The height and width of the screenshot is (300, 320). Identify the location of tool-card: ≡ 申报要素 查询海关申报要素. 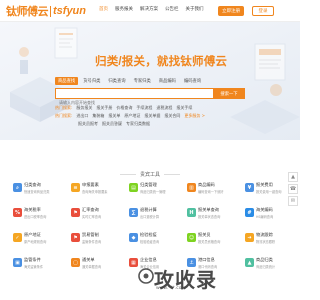
(97, 192).